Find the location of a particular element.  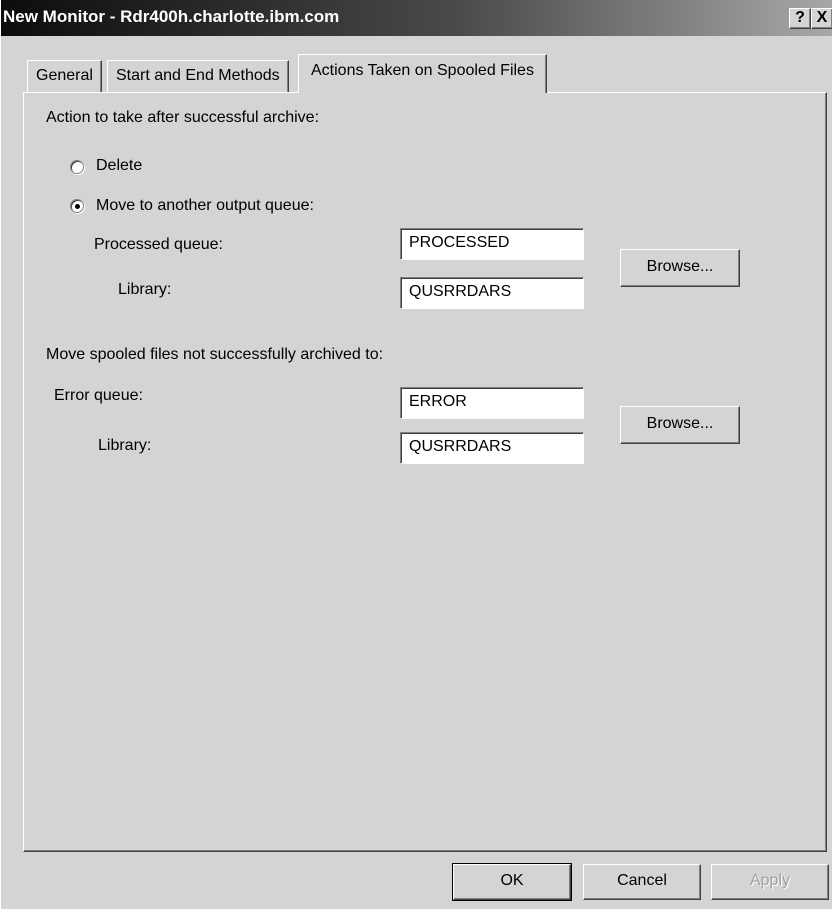

error-library-label: Library: is located at coordinates (125, 445).